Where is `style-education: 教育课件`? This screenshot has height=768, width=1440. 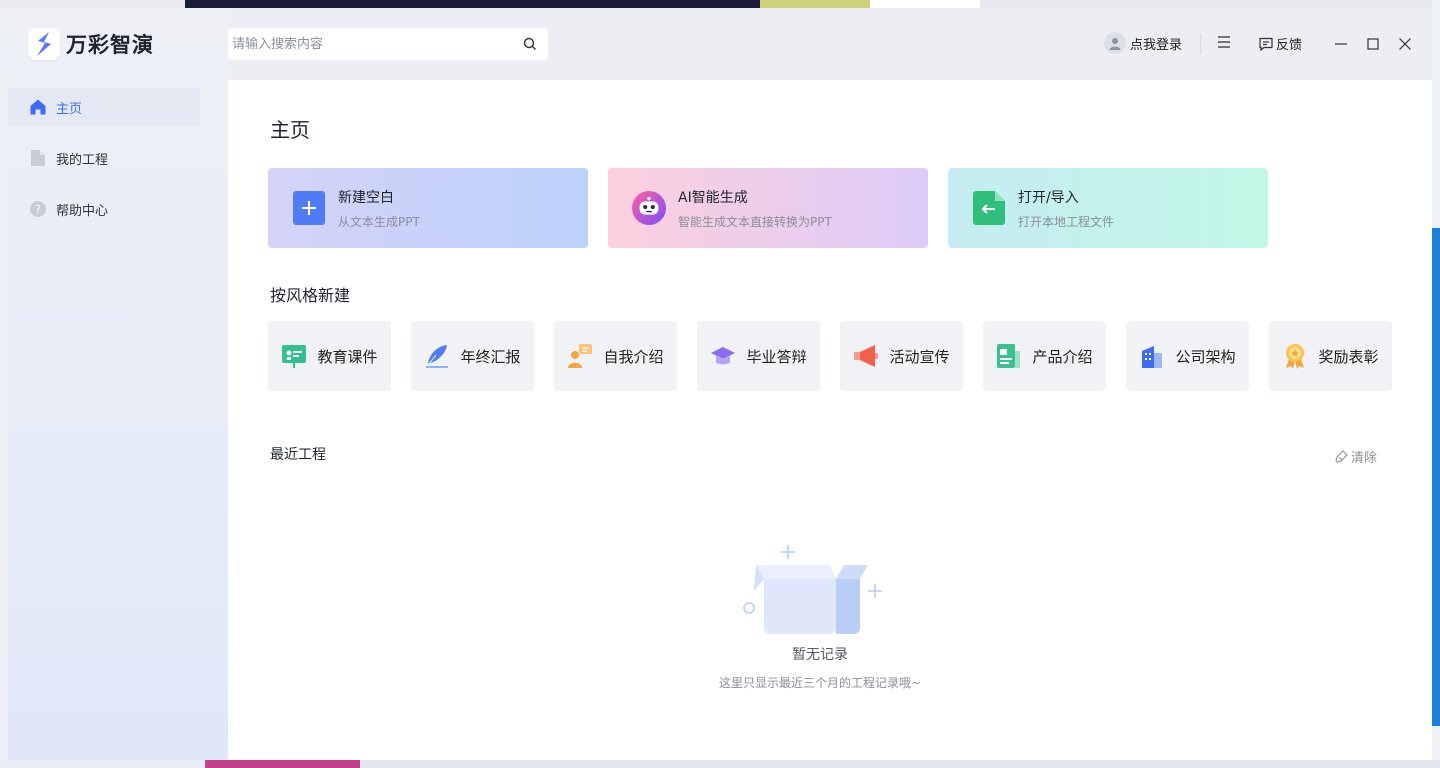
style-education: 教育课件 is located at coordinates (329, 356).